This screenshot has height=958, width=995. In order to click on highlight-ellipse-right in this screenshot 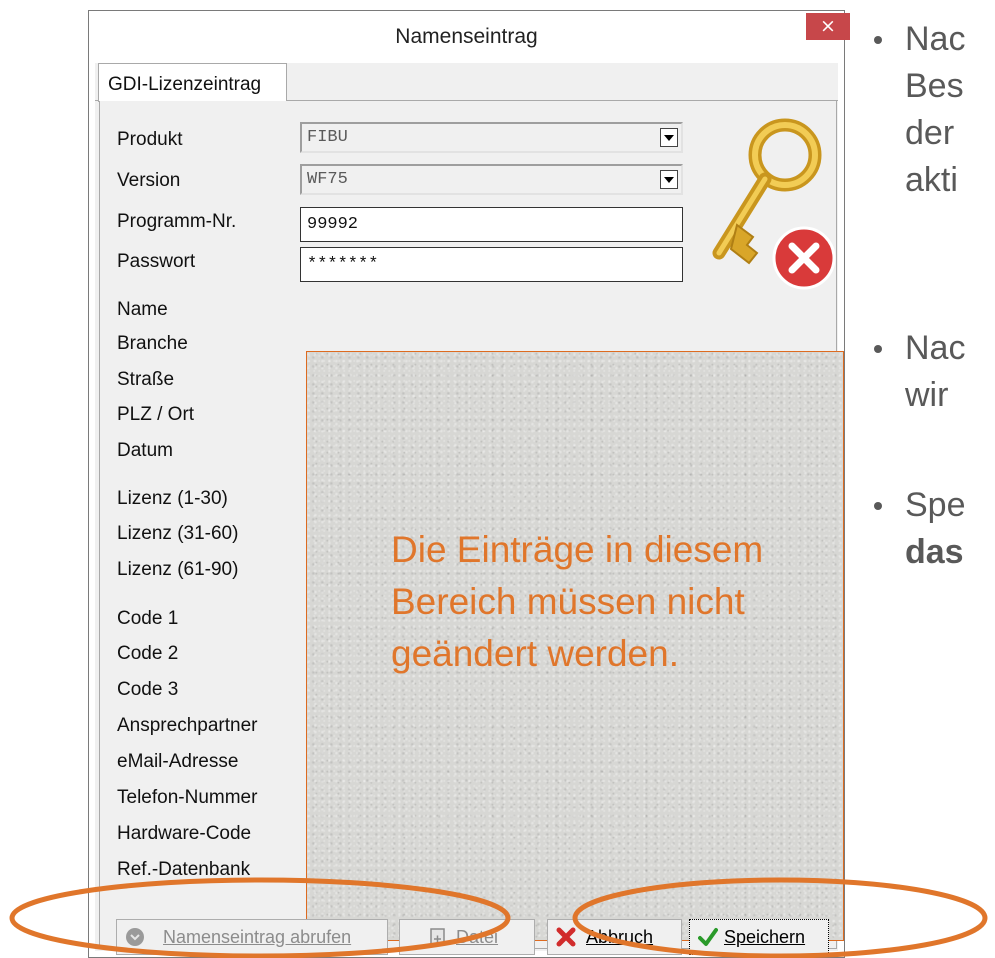, I will do `click(780, 917)`.